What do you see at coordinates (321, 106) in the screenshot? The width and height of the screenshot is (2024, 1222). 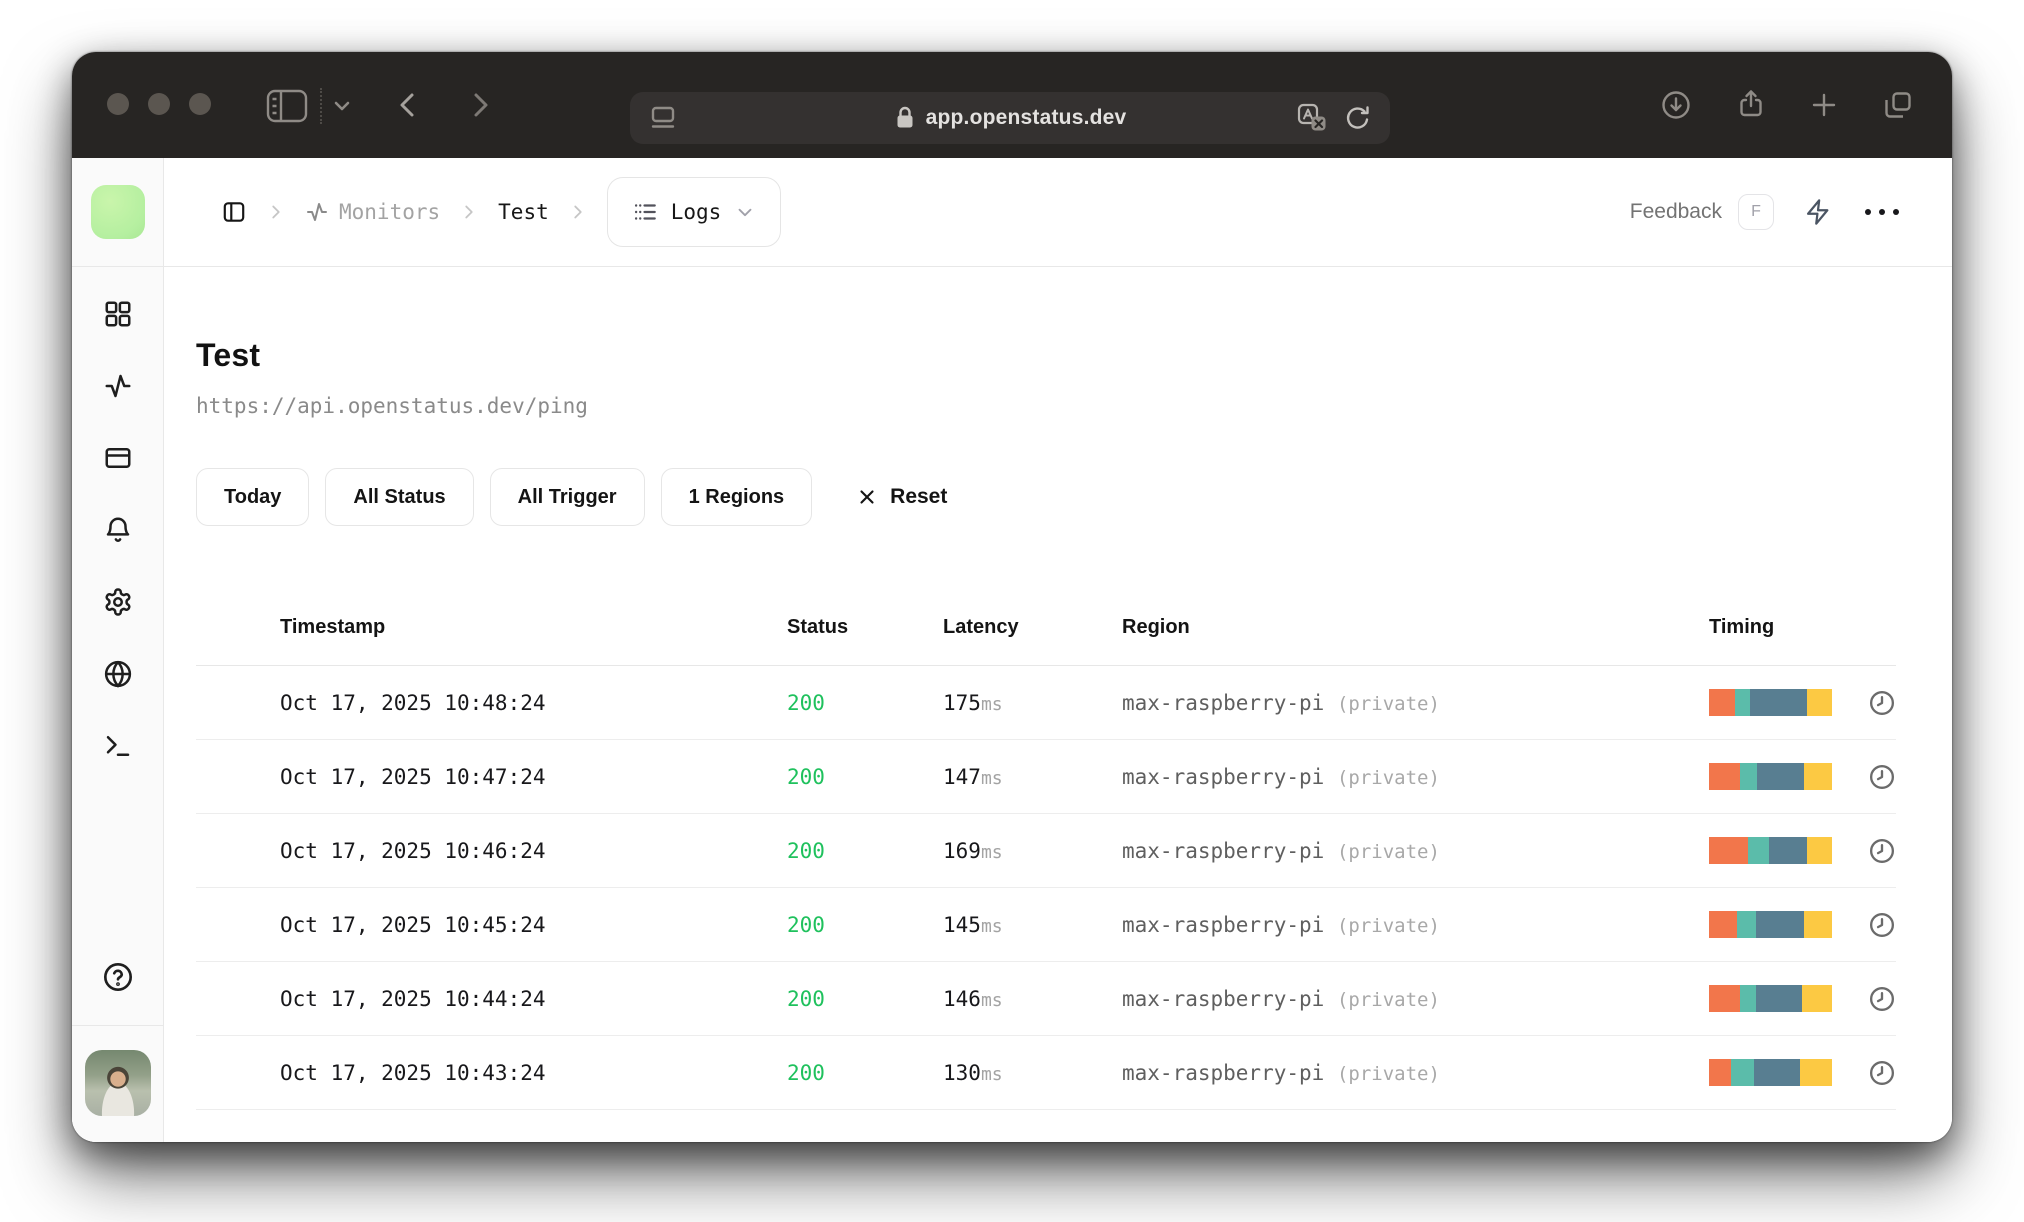 I see `chrome-divider` at bounding box center [321, 106].